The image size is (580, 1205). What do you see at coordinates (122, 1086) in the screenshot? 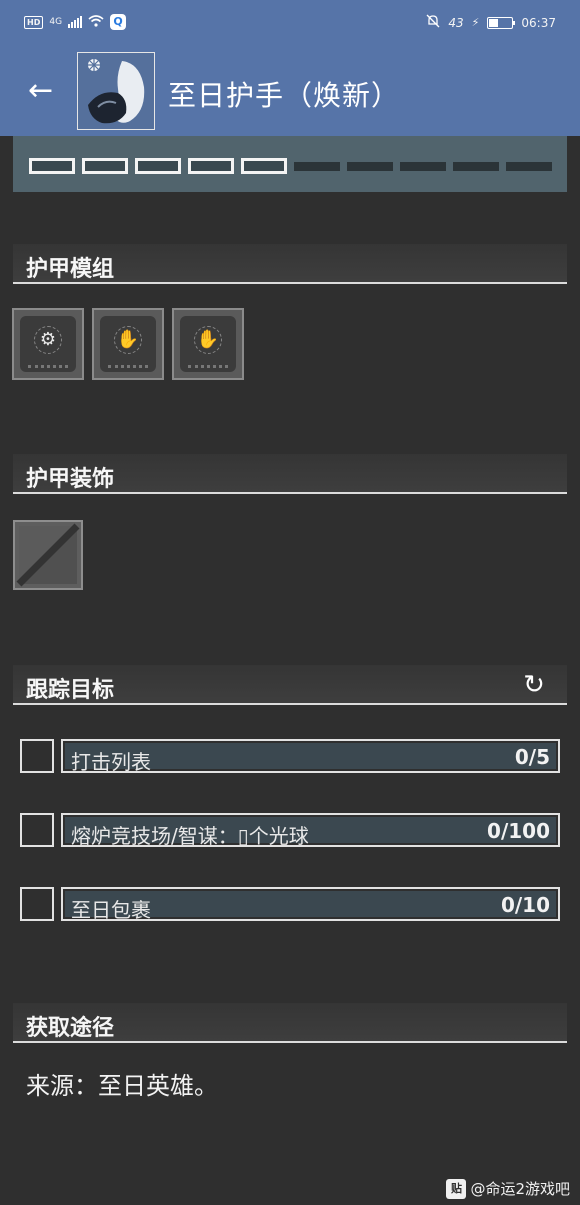
I see `source-text: 来源：至日英雄。` at bounding box center [122, 1086].